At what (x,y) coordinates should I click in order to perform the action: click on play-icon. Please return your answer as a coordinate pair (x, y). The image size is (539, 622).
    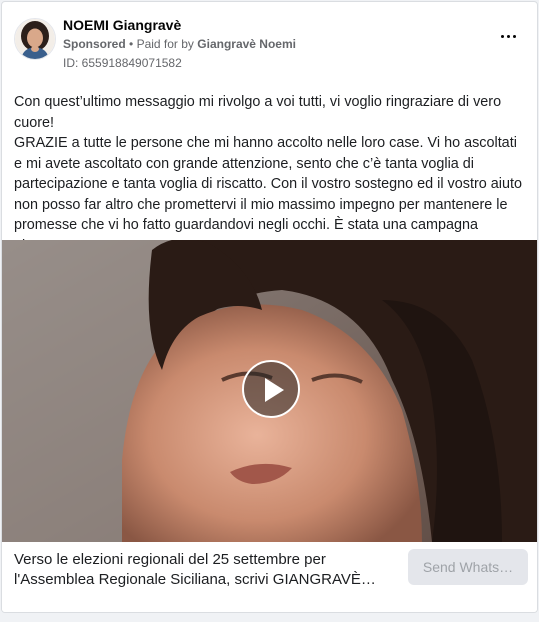
    Looking at the image, I should click on (271, 389).